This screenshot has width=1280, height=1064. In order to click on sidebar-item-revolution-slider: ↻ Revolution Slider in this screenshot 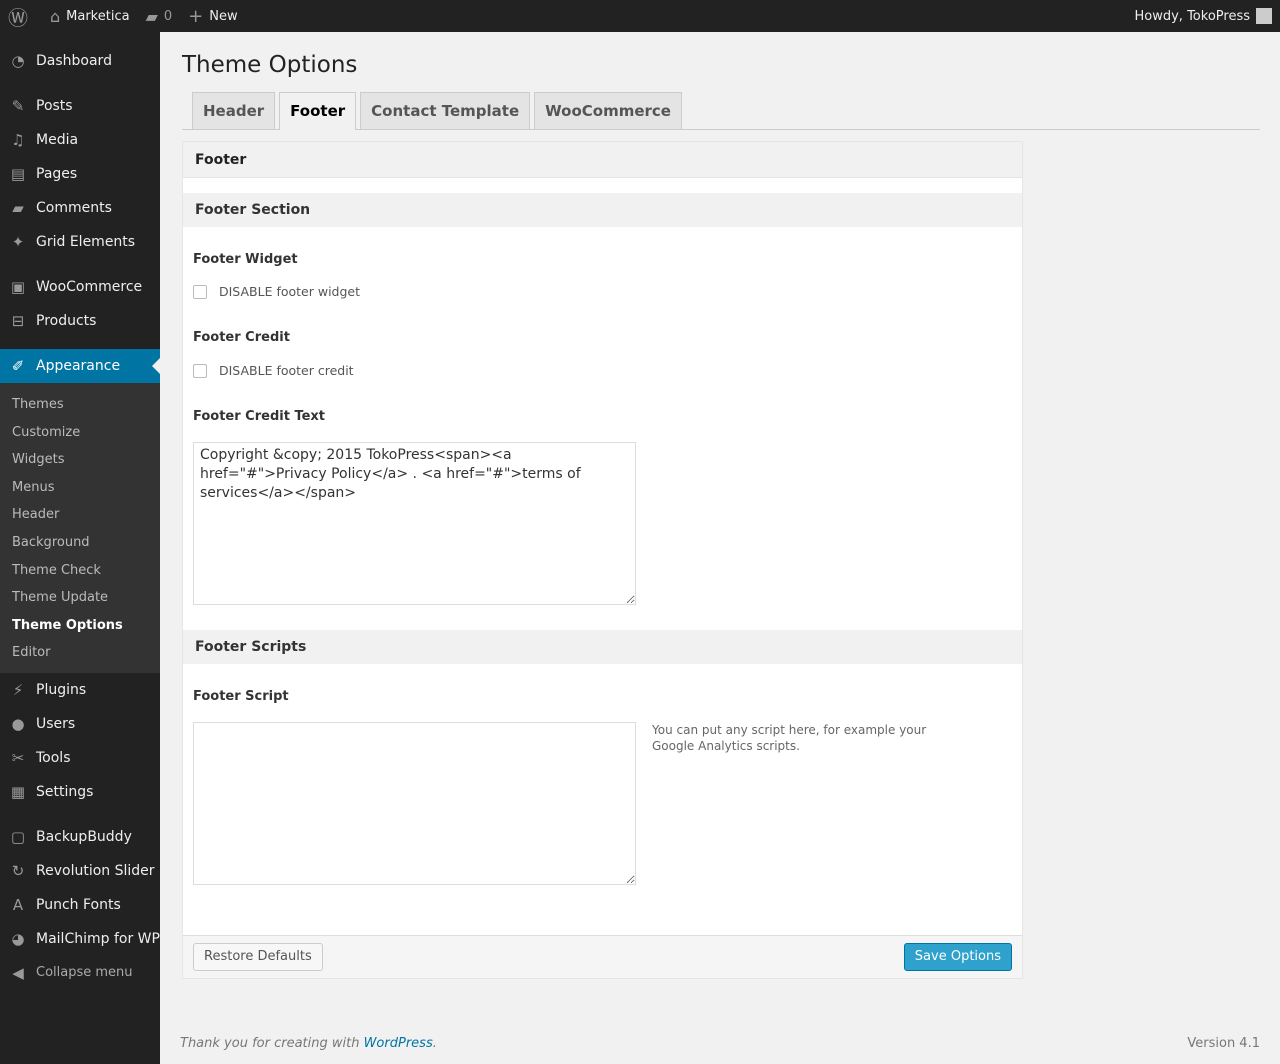, I will do `click(80, 871)`.